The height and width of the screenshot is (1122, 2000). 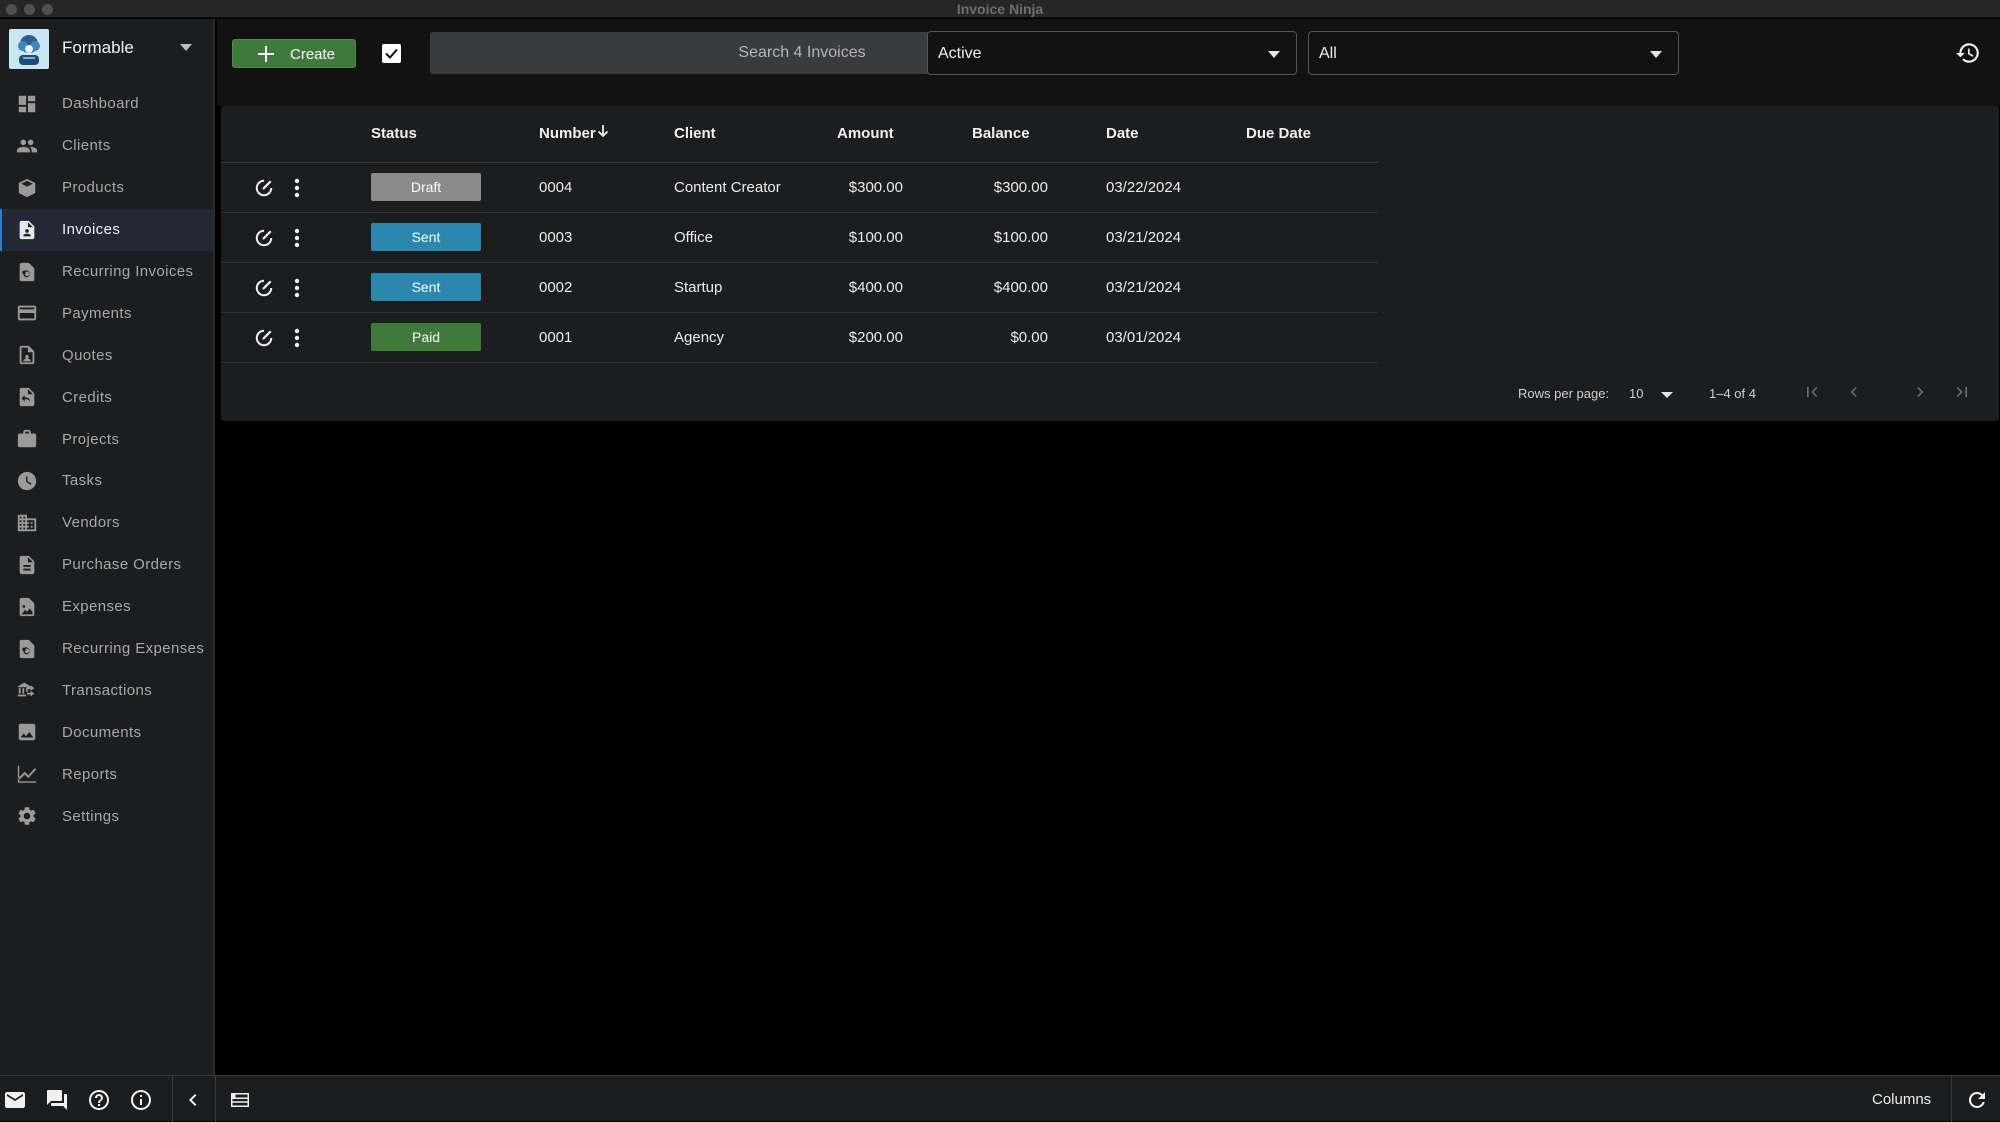 I want to click on sidebar-item-vendors: Vendors, so click(x=106, y=523).